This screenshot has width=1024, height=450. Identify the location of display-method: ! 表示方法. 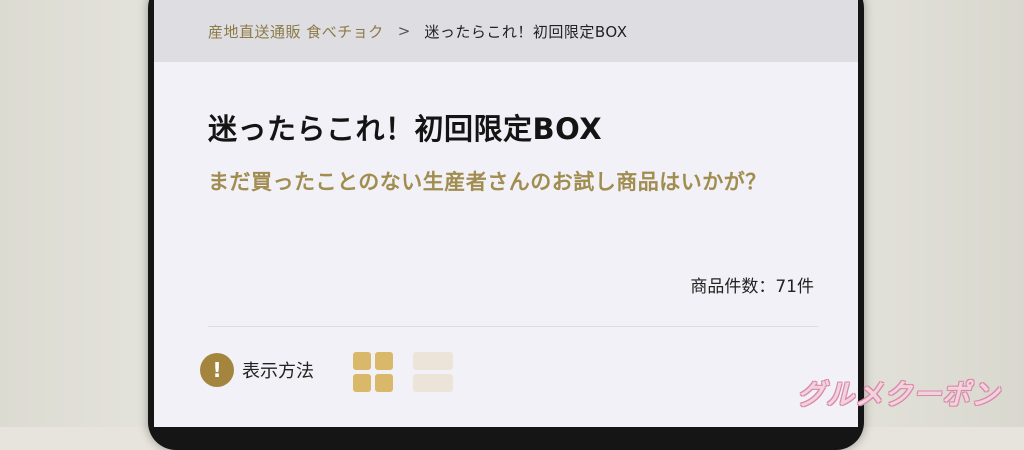
(257, 370).